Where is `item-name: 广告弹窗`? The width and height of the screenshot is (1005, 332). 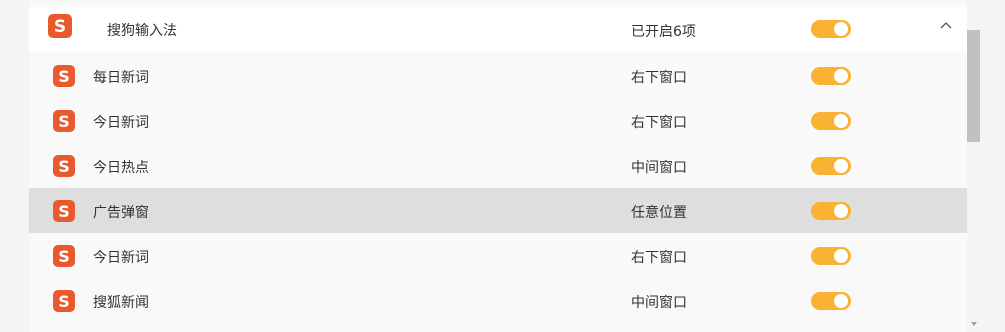 item-name: 广告弹窗 is located at coordinates (121, 213).